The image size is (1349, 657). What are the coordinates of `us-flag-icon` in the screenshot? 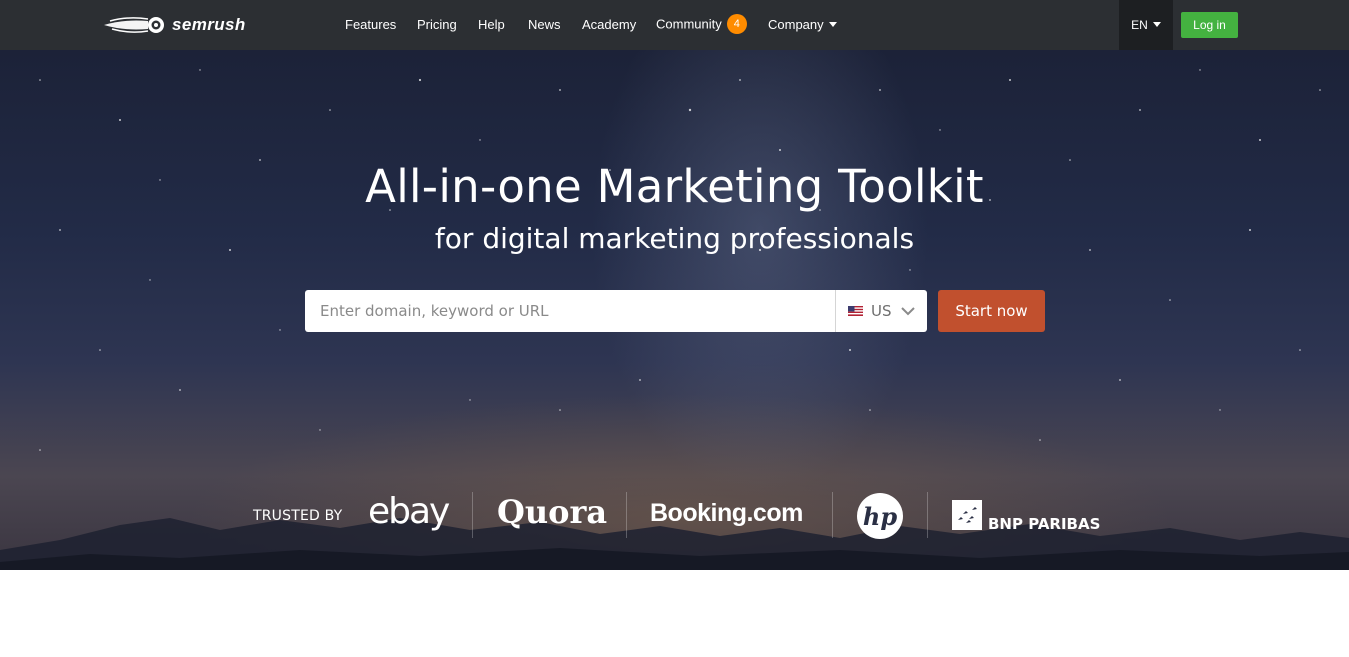 It's located at (855, 311).